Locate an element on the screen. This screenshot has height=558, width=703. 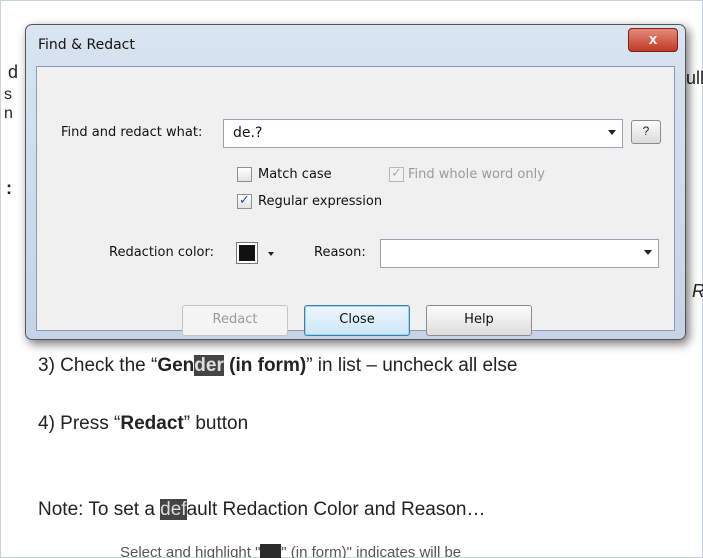
color-dropdown-arrow-icon is located at coordinates (271, 254).